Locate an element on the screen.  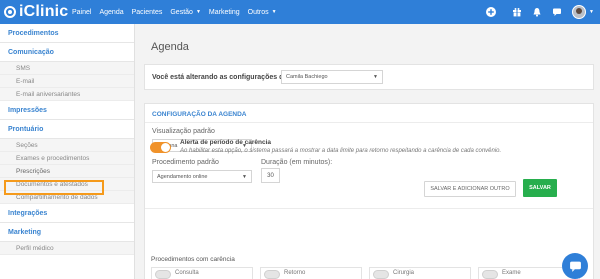
gift-icon is located at coordinates (517, 12).